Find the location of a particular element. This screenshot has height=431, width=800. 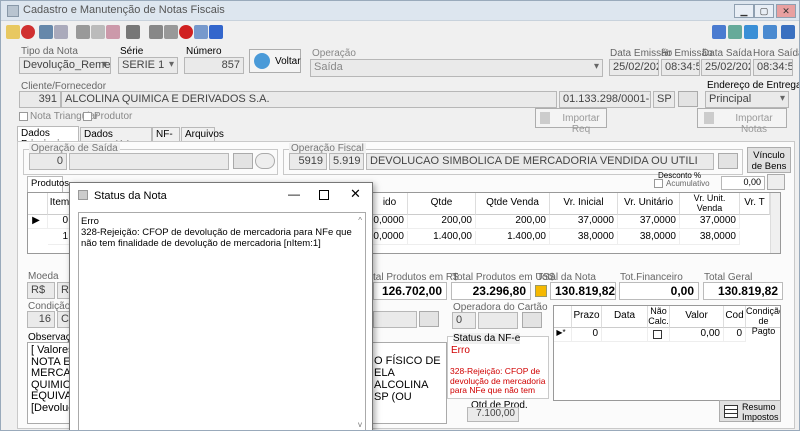

moeda-field: R$ is located at coordinates (41, 290).